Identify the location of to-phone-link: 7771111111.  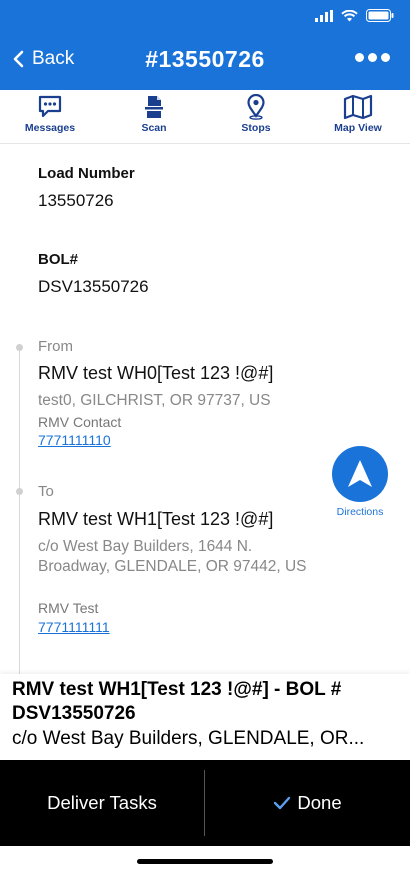
(74, 627).